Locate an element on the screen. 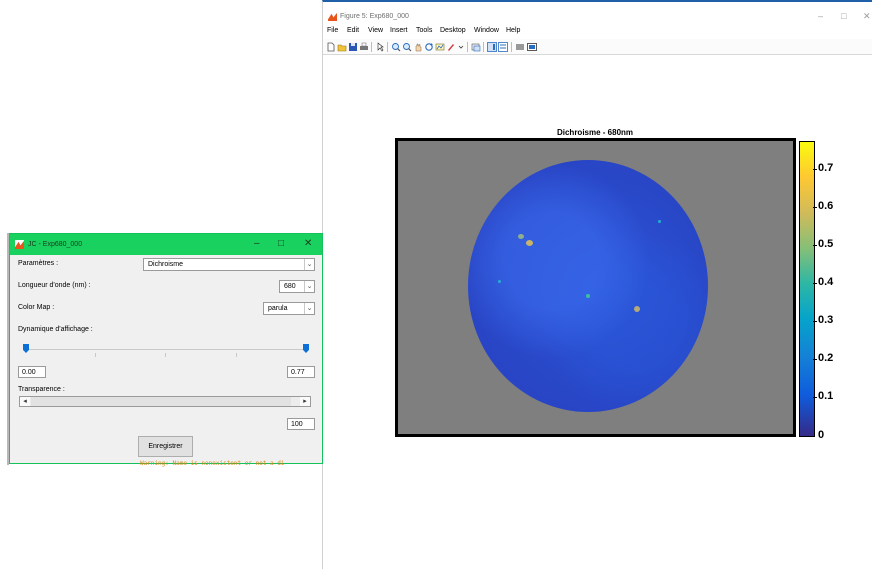  scroll-left-button: ◂ is located at coordinates (25, 401).